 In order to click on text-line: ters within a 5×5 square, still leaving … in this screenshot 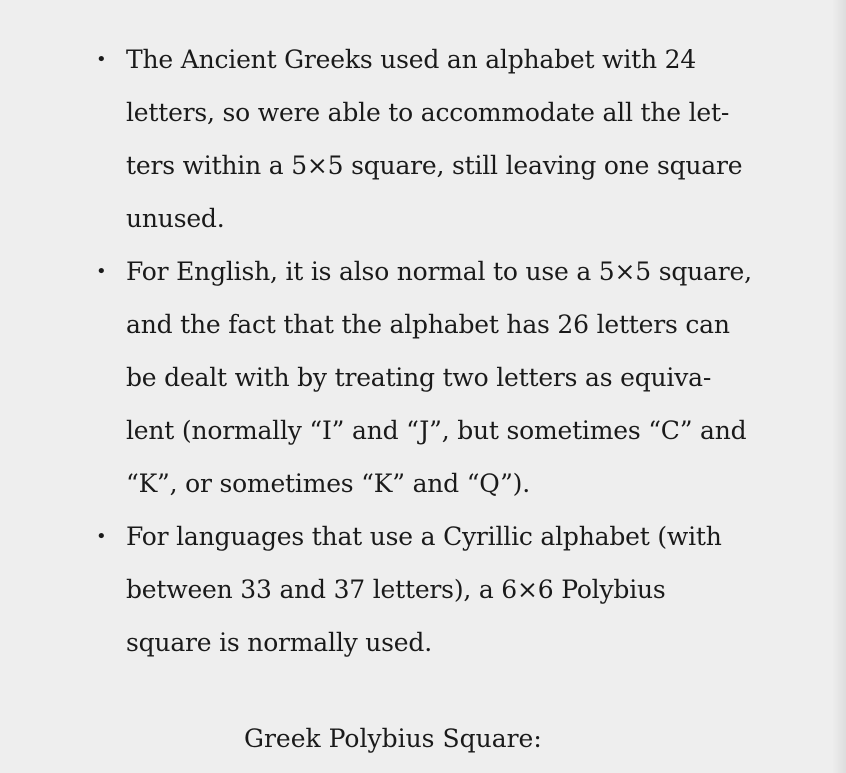, I will do `click(434, 165)`.